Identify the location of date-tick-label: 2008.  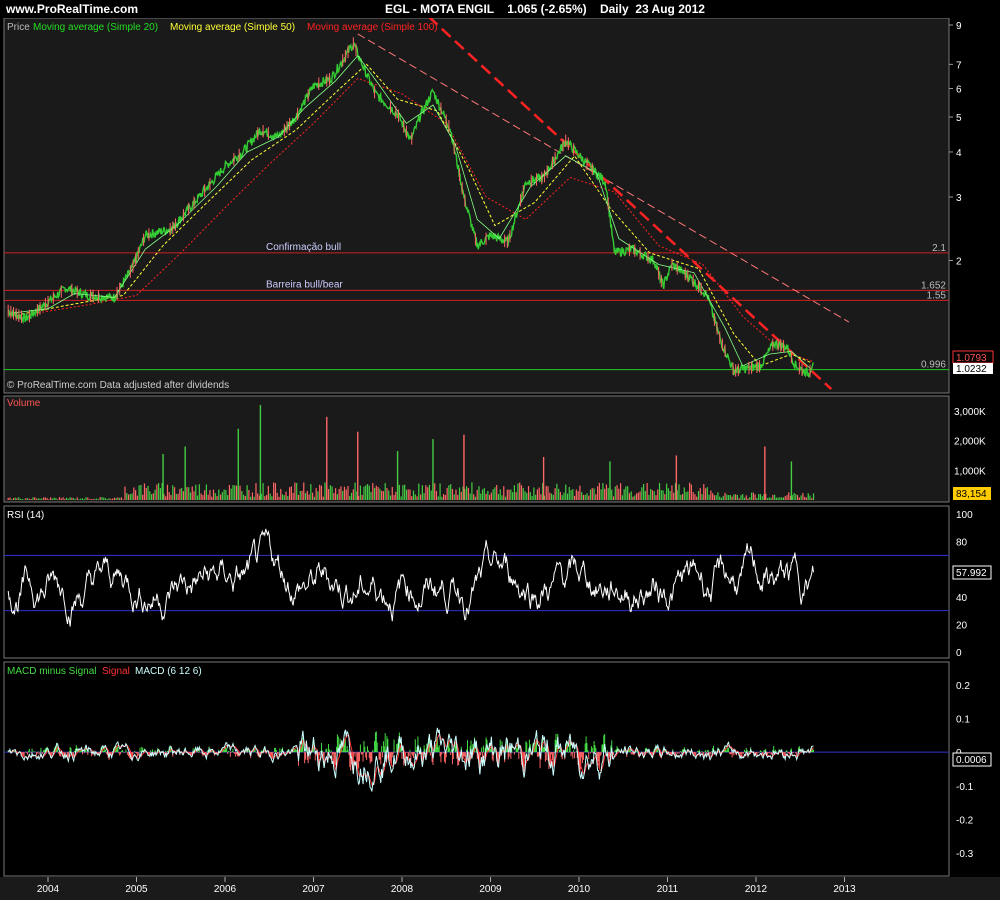
(402, 889).